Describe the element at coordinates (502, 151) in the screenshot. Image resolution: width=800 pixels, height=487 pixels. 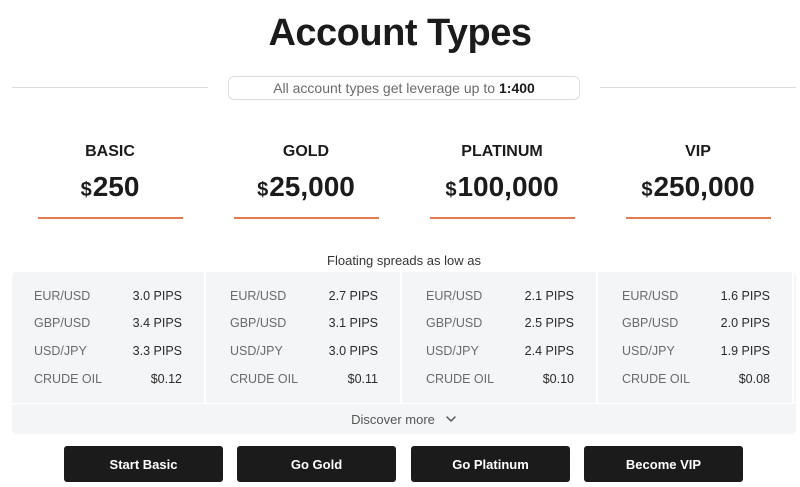
I see `tier-name: PLATINUM` at that location.